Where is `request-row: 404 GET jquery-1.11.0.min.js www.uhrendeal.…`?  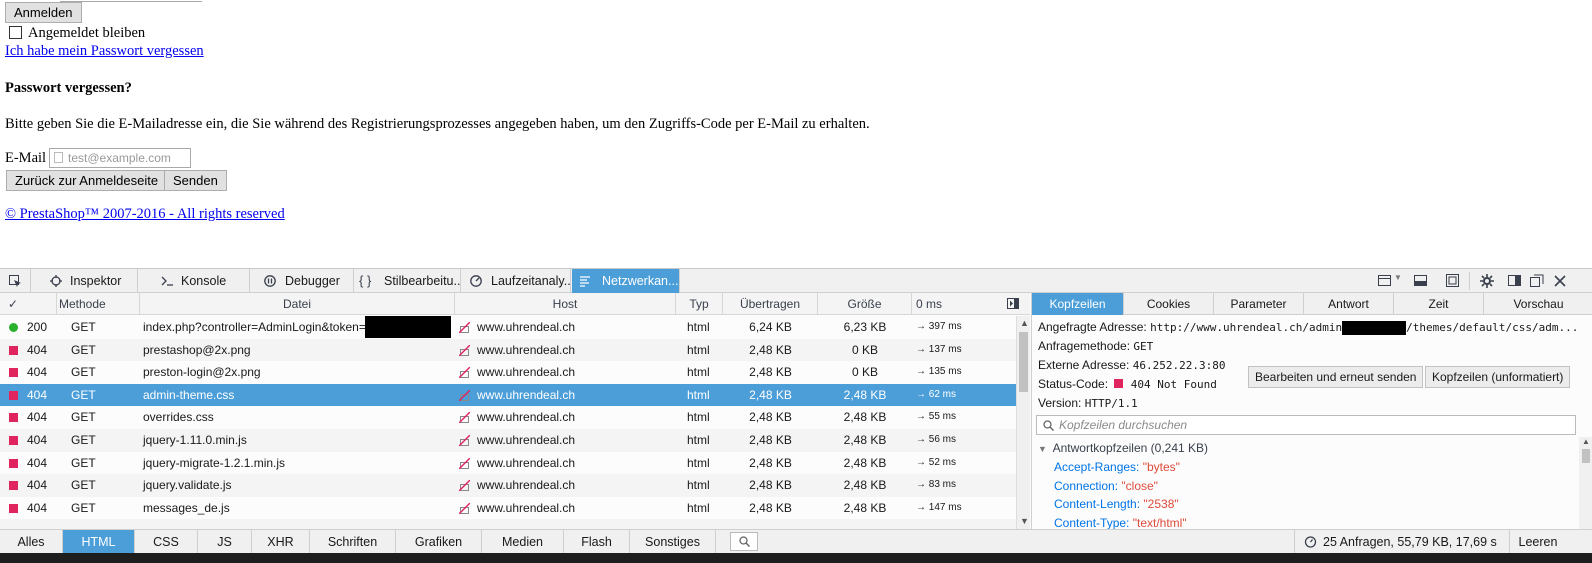 request-row: 404 GET jquery-1.11.0.min.js www.uhrendeal.… is located at coordinates (508, 440).